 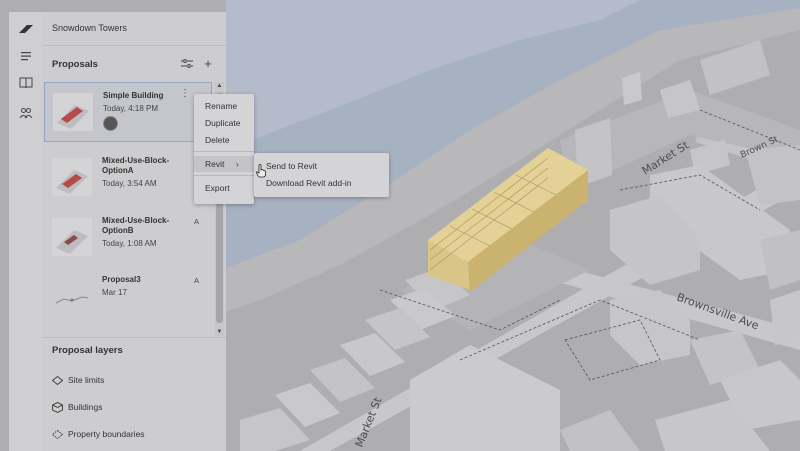 I want to click on menu-item-duplicate: Duplicate, so click(x=224, y=123).